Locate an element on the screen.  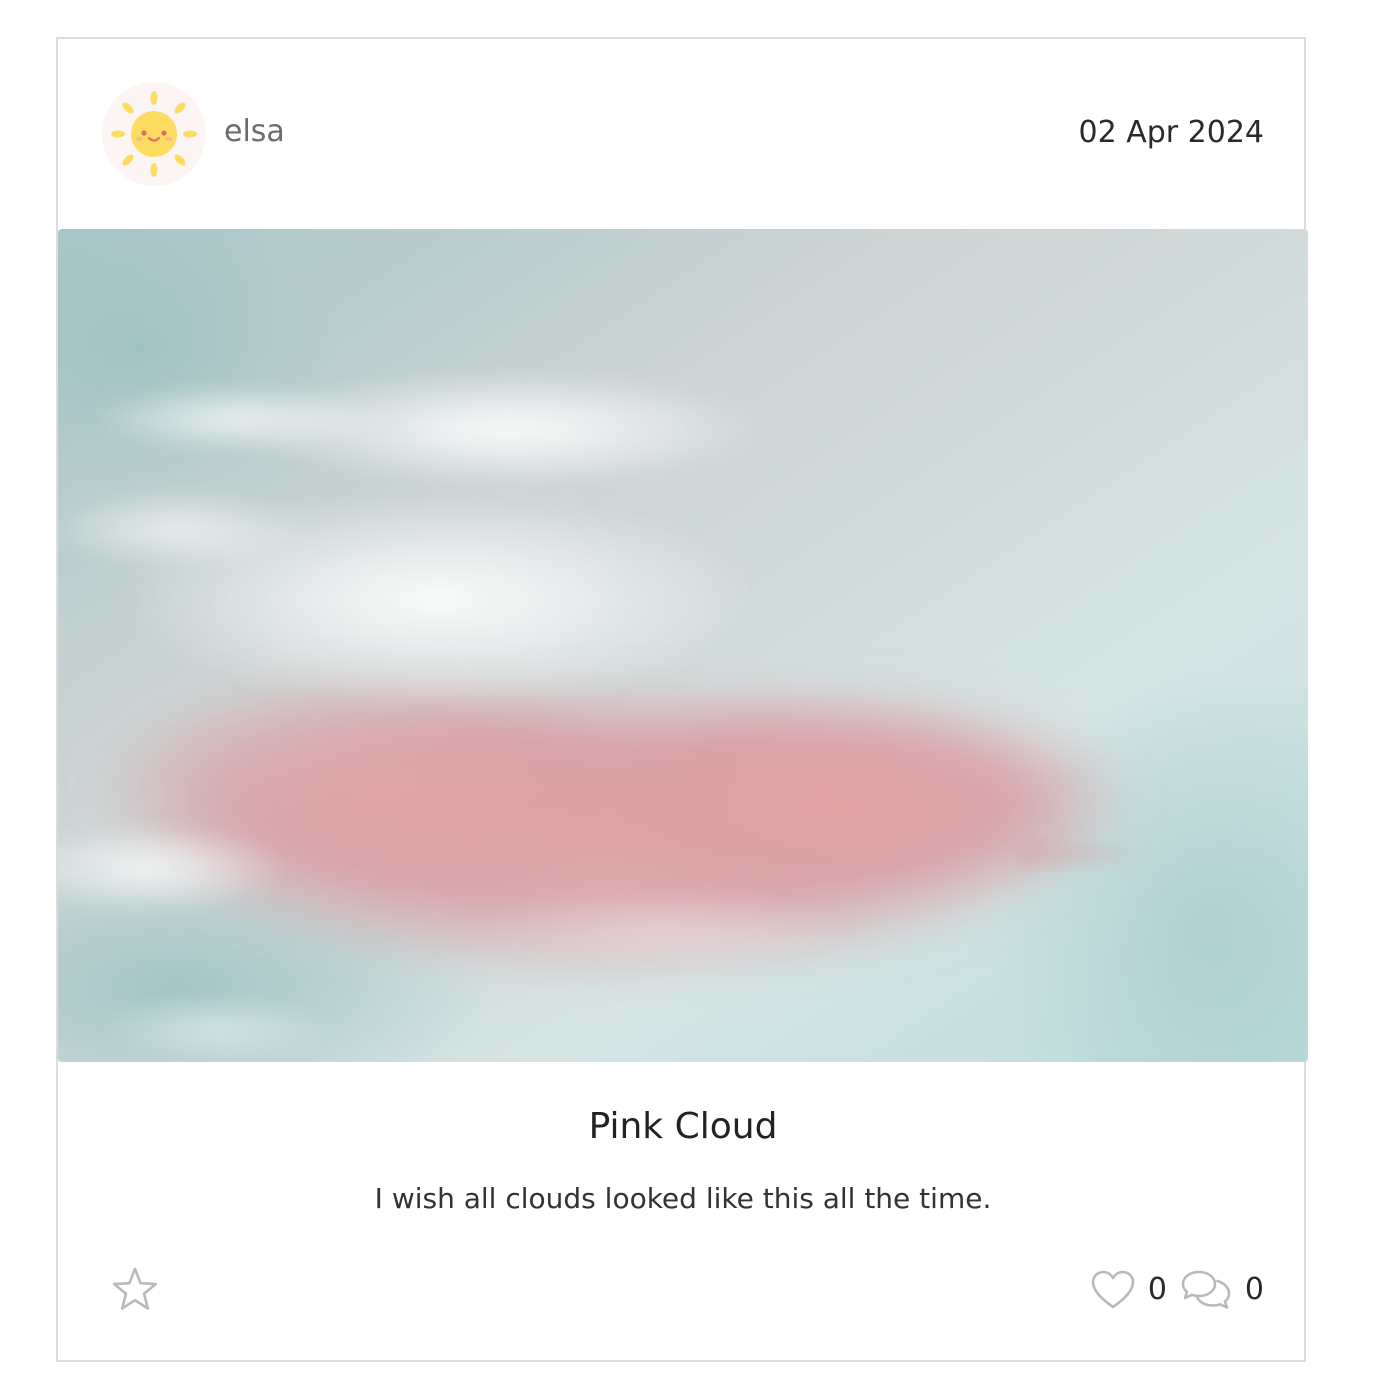
author-name: elsa is located at coordinates (254, 132).